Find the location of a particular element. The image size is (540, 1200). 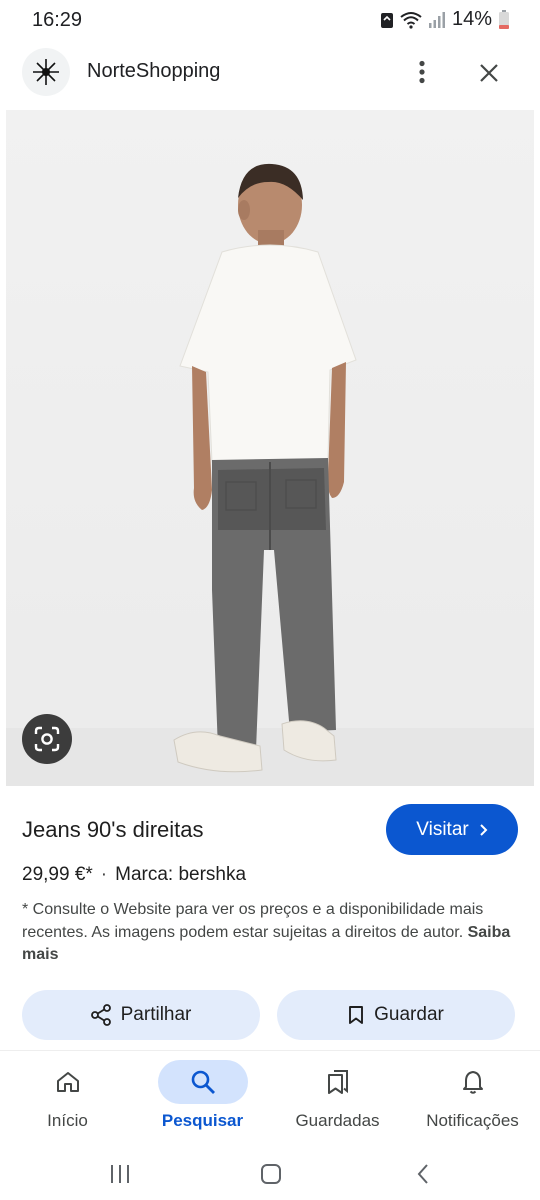

nav-item-home: Início is located at coordinates (67, 1098).